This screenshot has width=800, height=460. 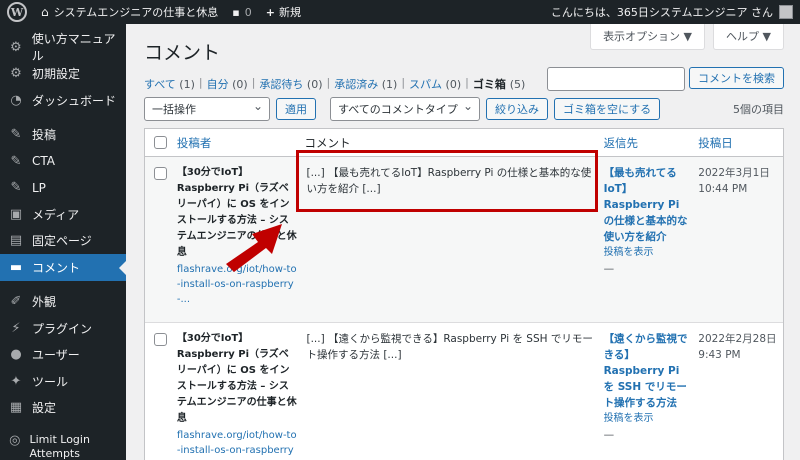 I want to click on menu-label: メディア, so click(x=56, y=214).